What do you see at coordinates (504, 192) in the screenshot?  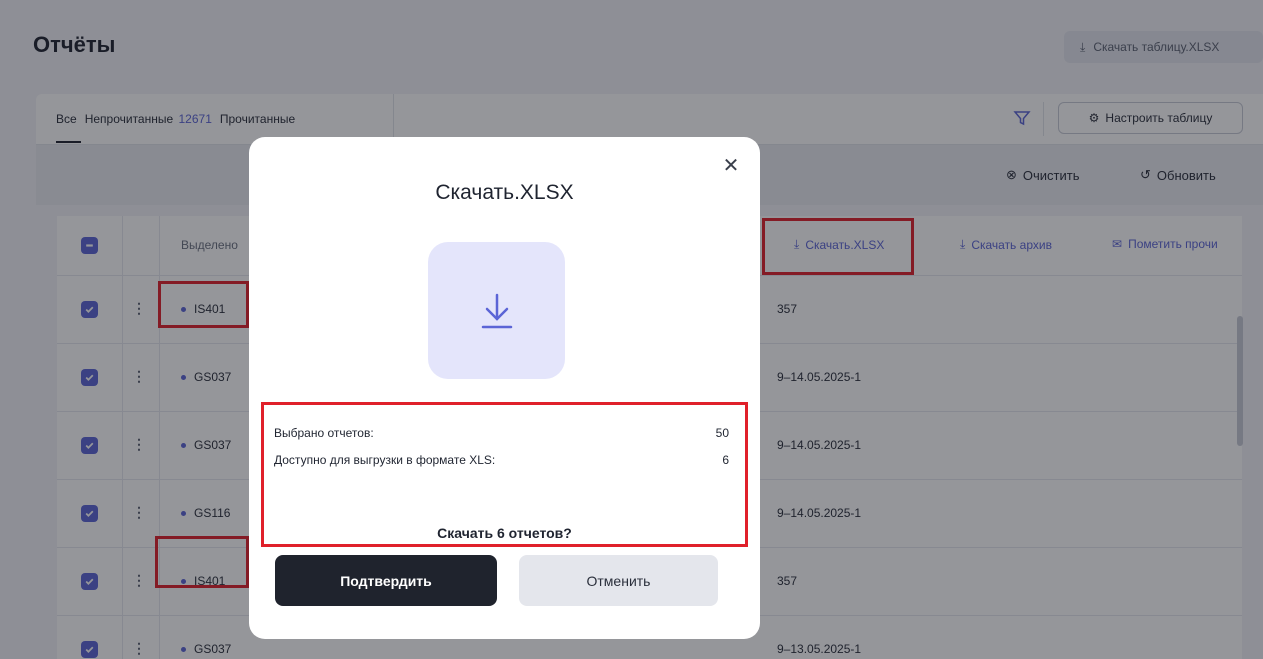 I see `modal-title: Скачать.XLSX` at bounding box center [504, 192].